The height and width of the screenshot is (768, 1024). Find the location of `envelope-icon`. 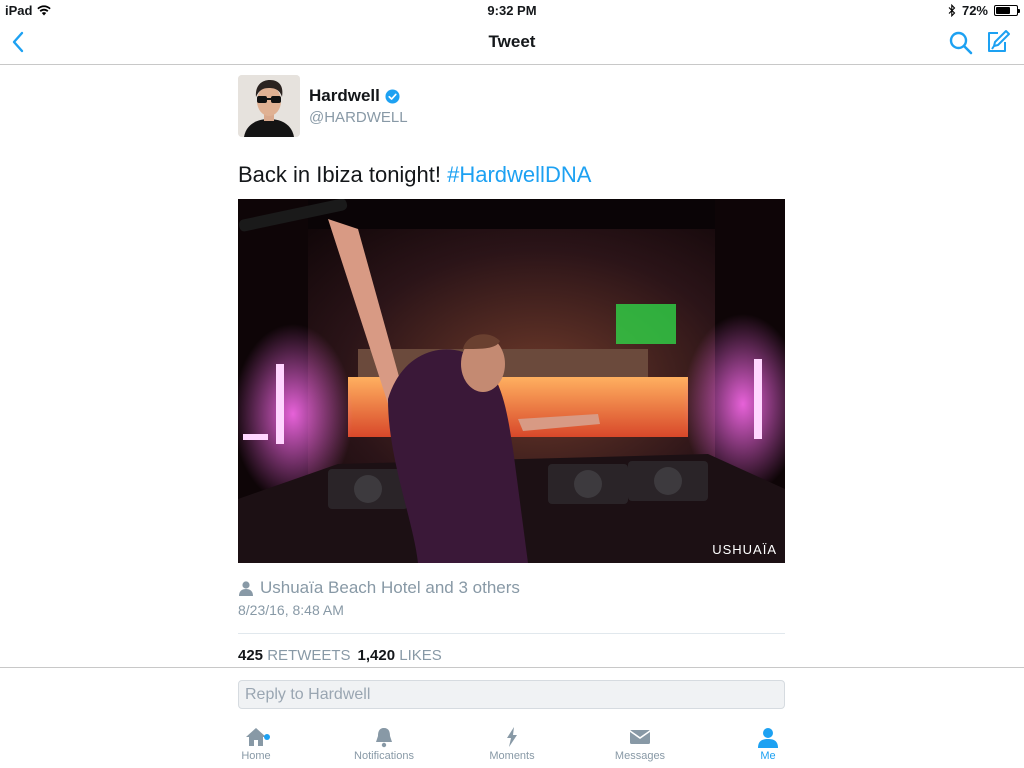

envelope-icon is located at coordinates (640, 737).